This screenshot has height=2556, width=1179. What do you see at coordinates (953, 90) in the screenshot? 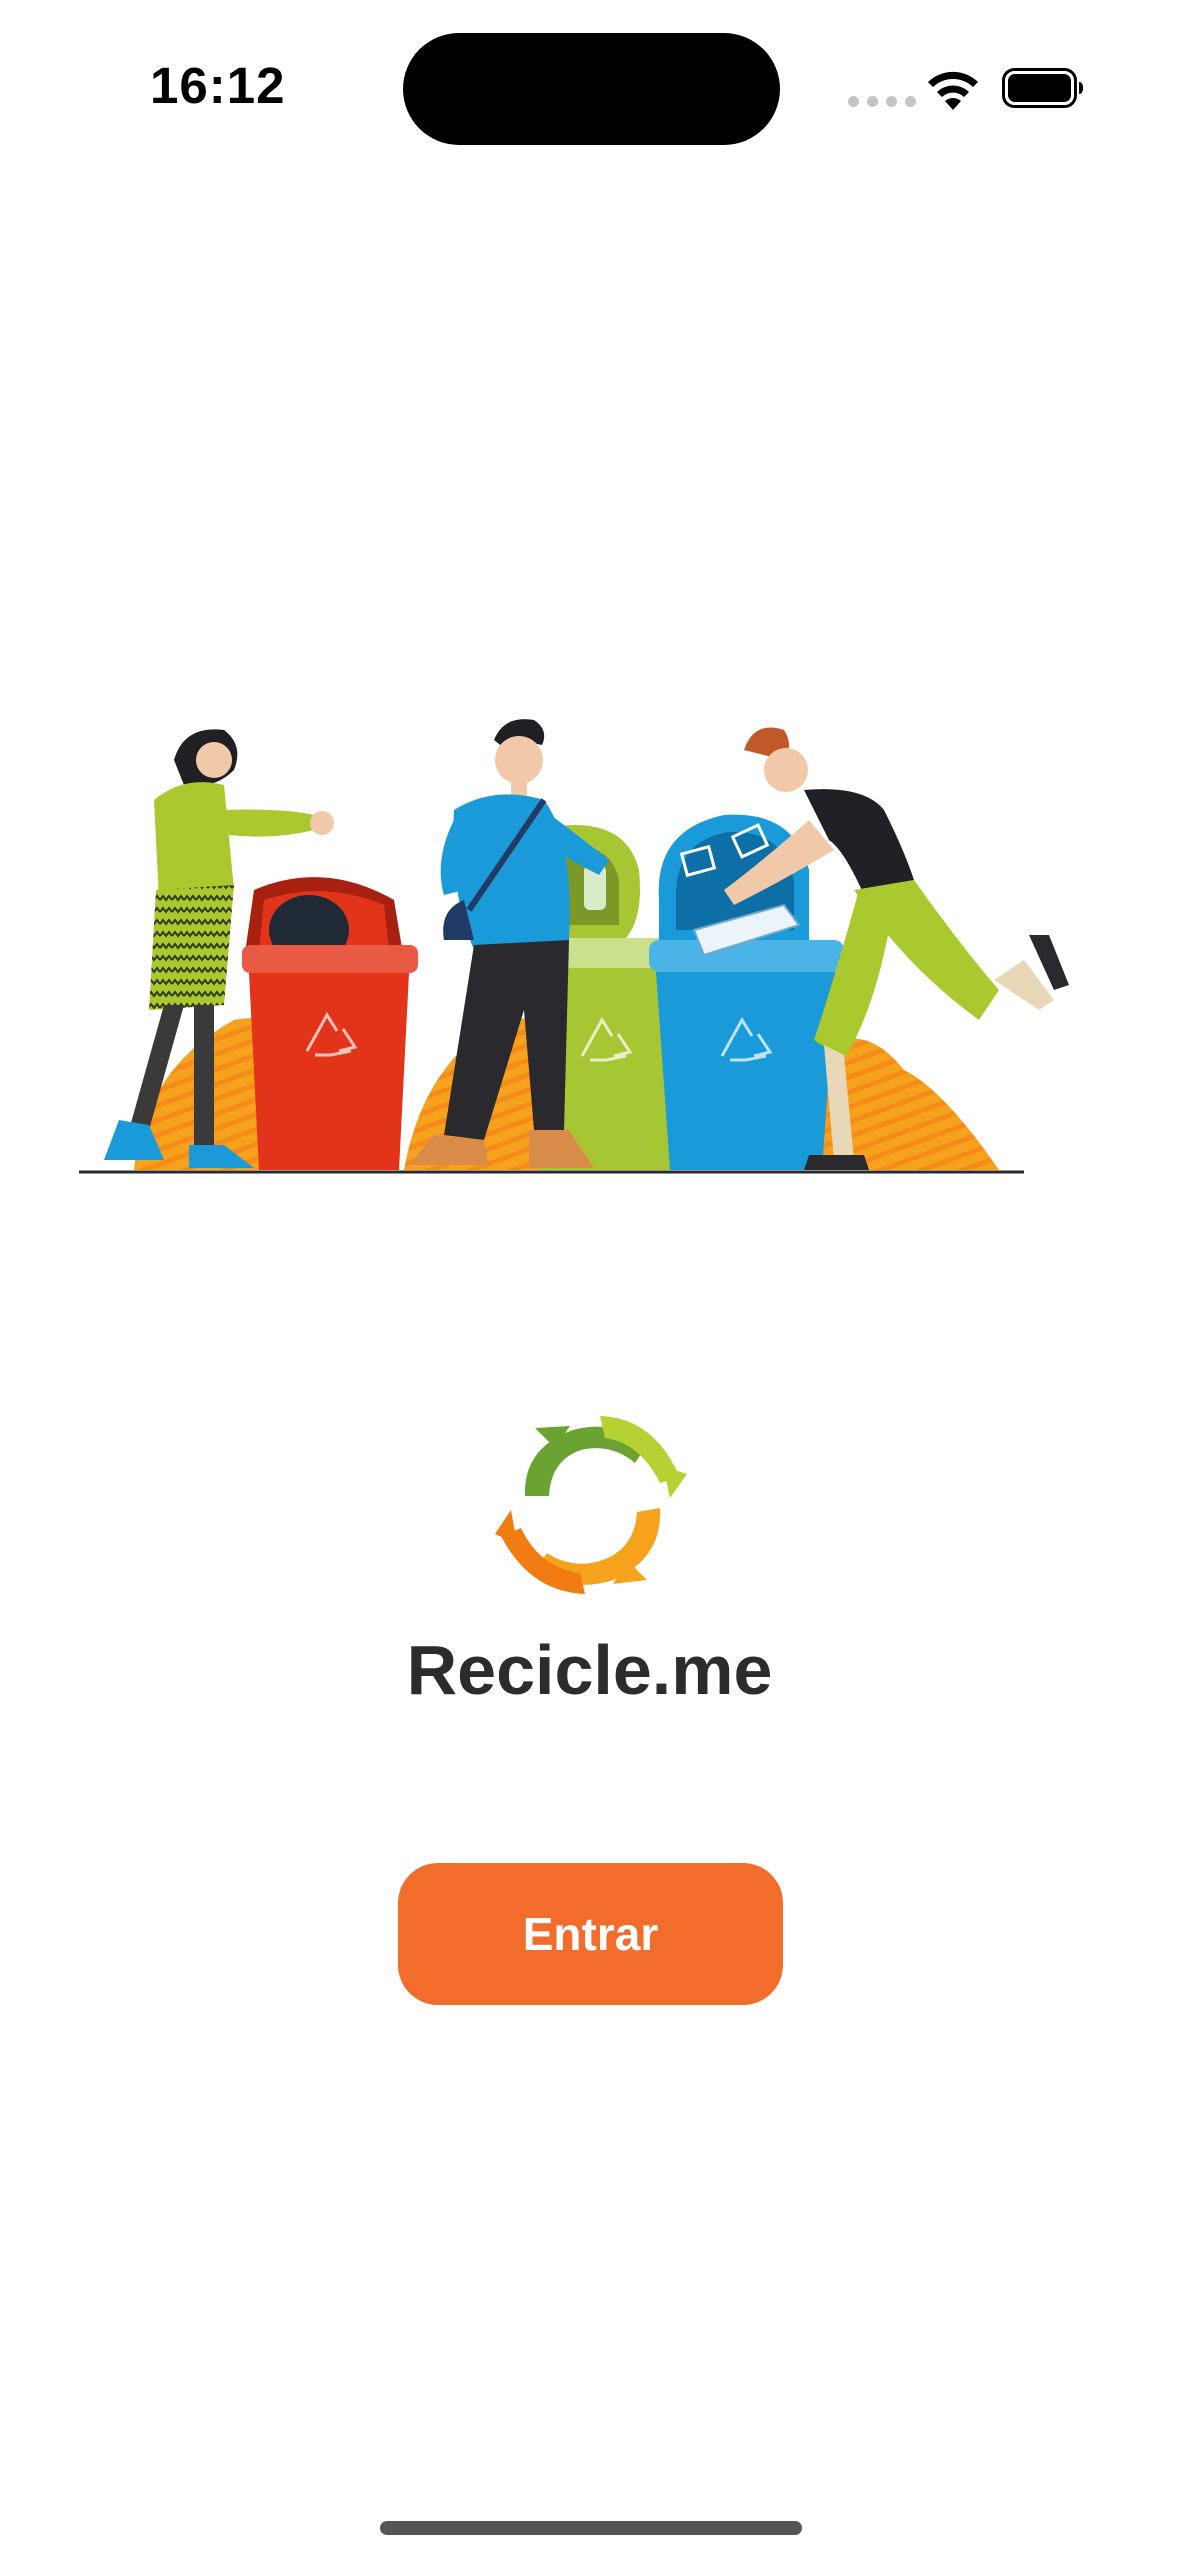
I see `wifi-icon` at bounding box center [953, 90].